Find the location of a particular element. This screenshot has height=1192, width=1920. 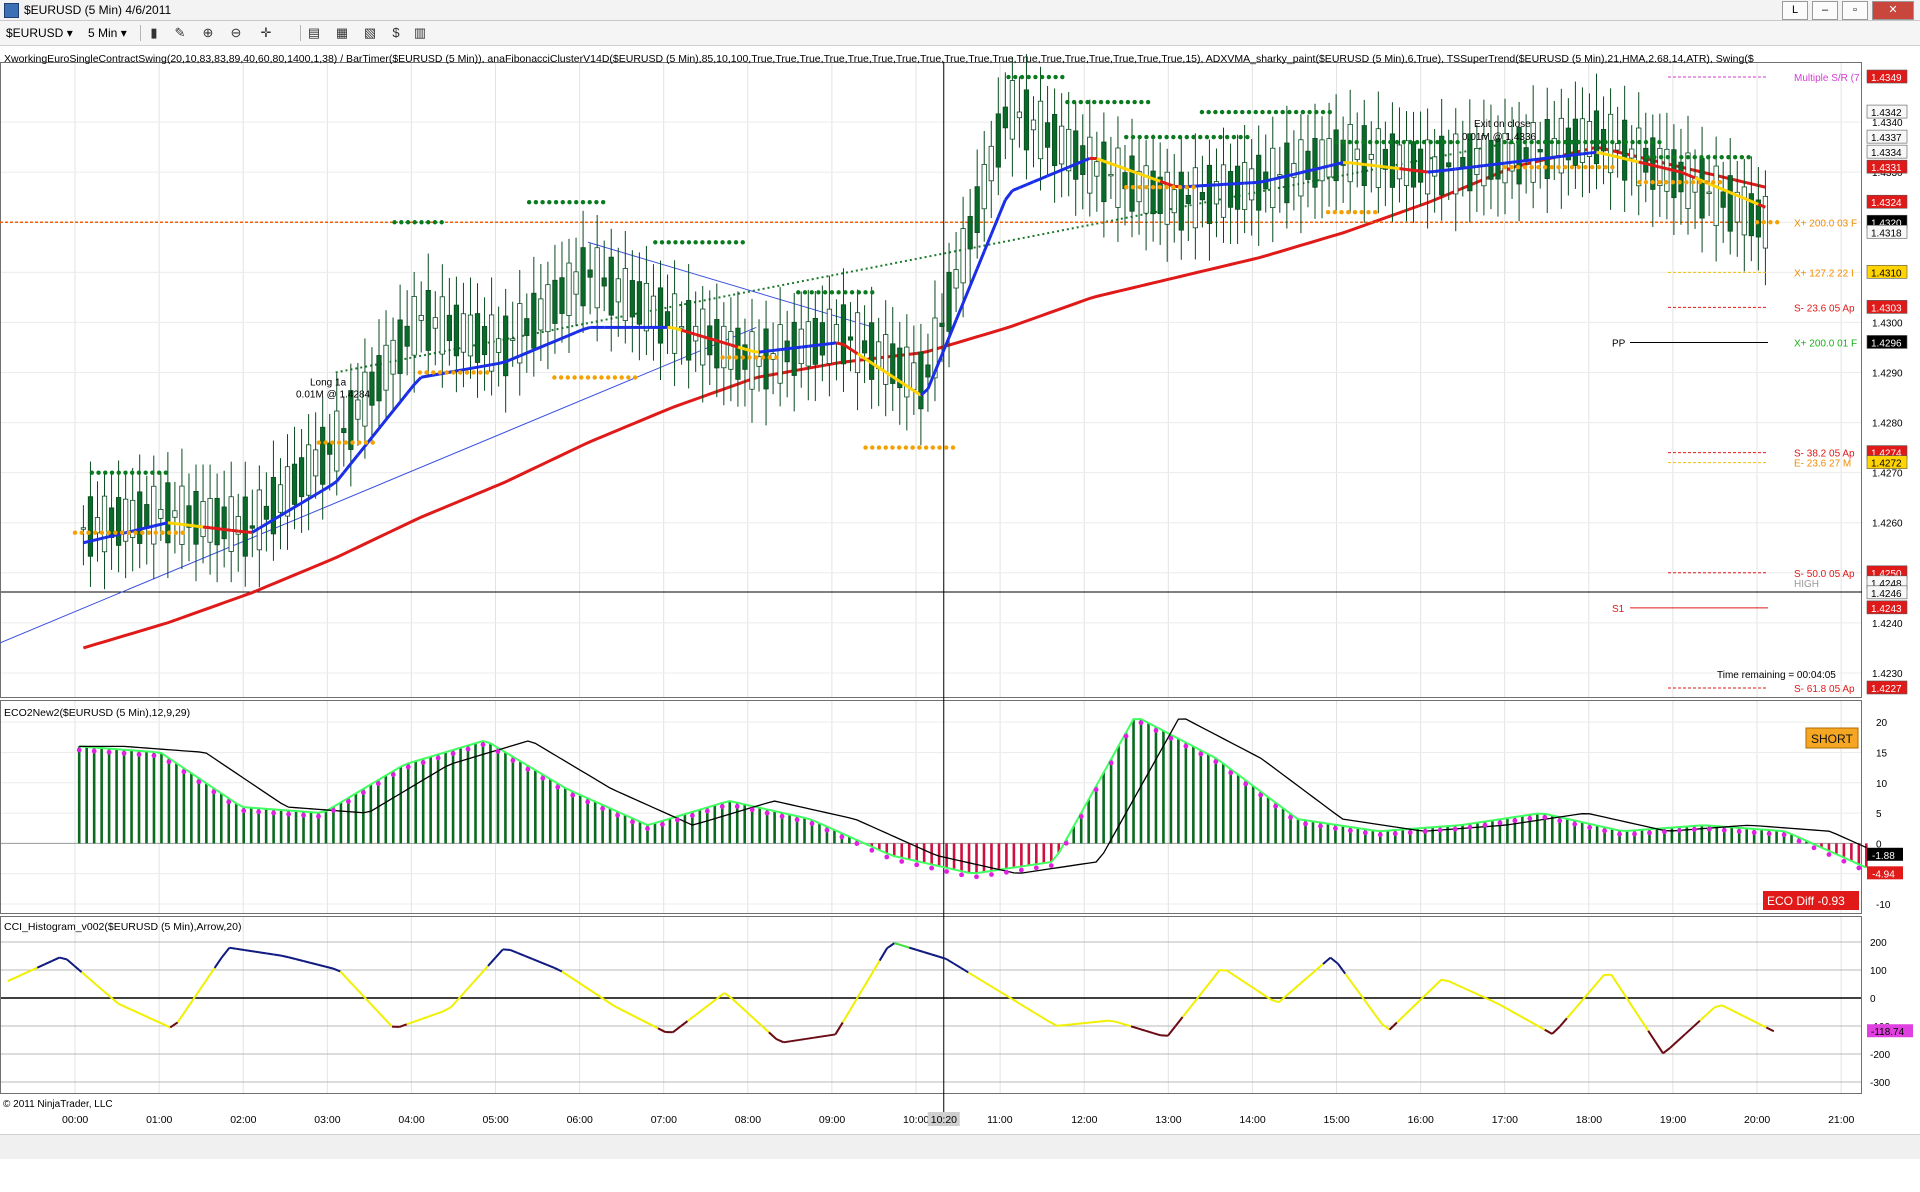

eco-signal-line is located at coordinates (973, 796).